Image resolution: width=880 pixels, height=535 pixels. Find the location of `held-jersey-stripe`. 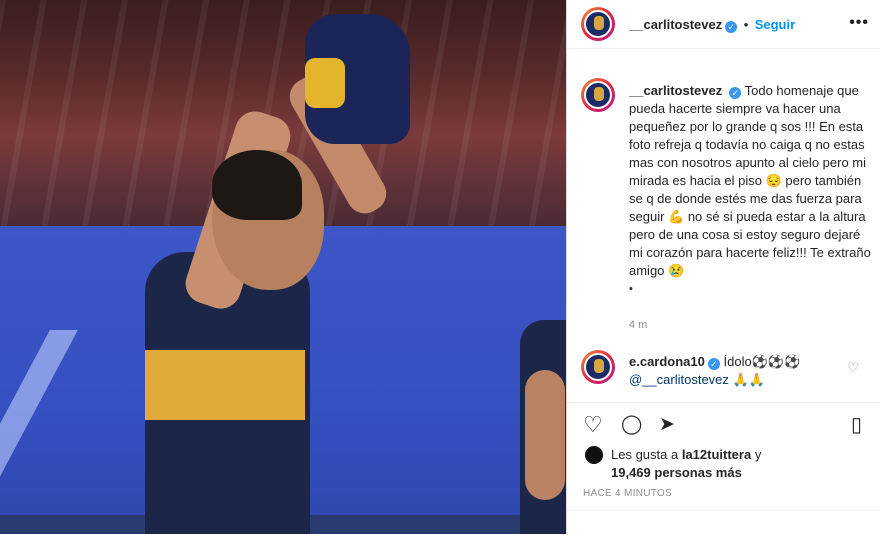

held-jersey-stripe is located at coordinates (325, 83).